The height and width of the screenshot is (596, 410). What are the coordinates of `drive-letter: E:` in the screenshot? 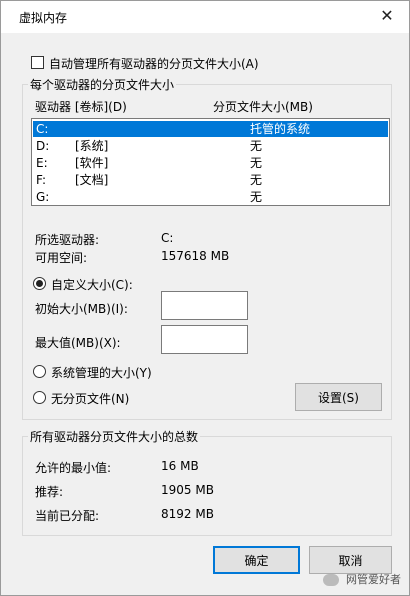 It's located at (42, 163).